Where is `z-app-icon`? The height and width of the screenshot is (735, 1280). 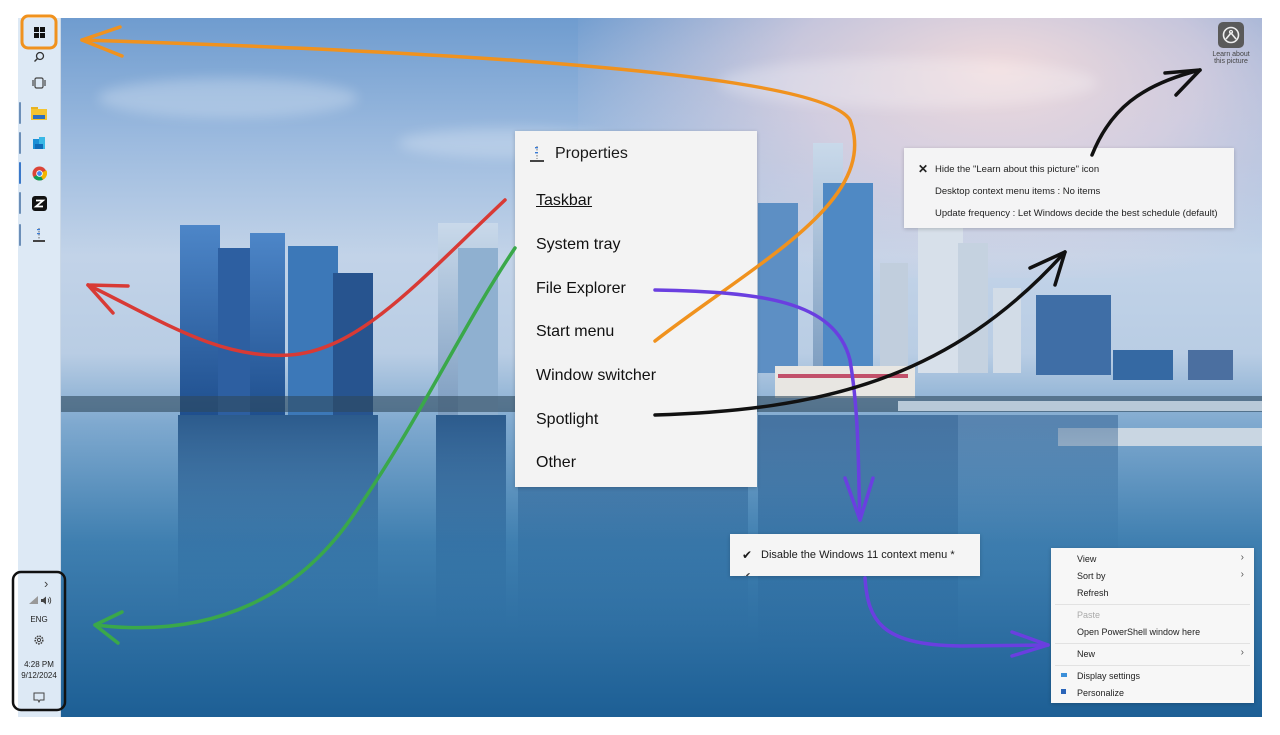
z-app-icon is located at coordinates (39, 203).